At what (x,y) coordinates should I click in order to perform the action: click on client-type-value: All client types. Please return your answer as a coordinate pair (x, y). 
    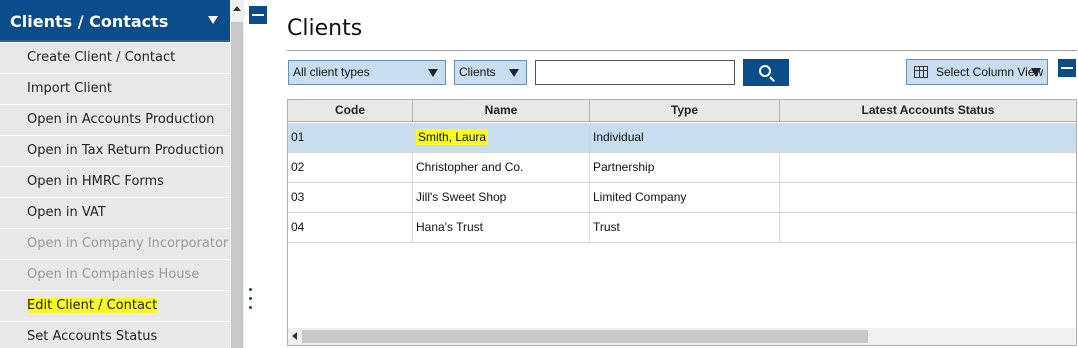
    Looking at the image, I should click on (331, 72).